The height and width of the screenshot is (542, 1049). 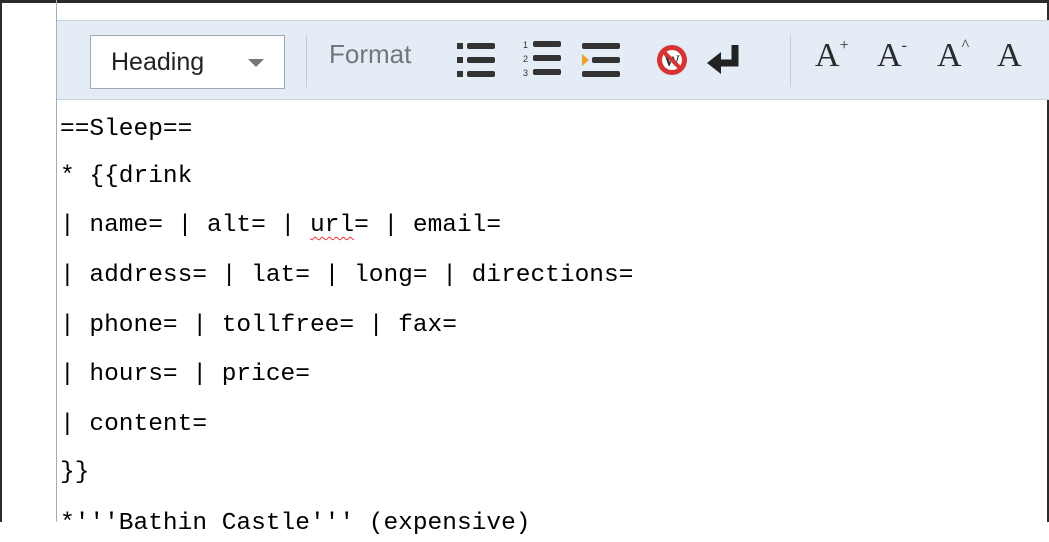 I want to click on code-line: }}, so click(x=75, y=472).